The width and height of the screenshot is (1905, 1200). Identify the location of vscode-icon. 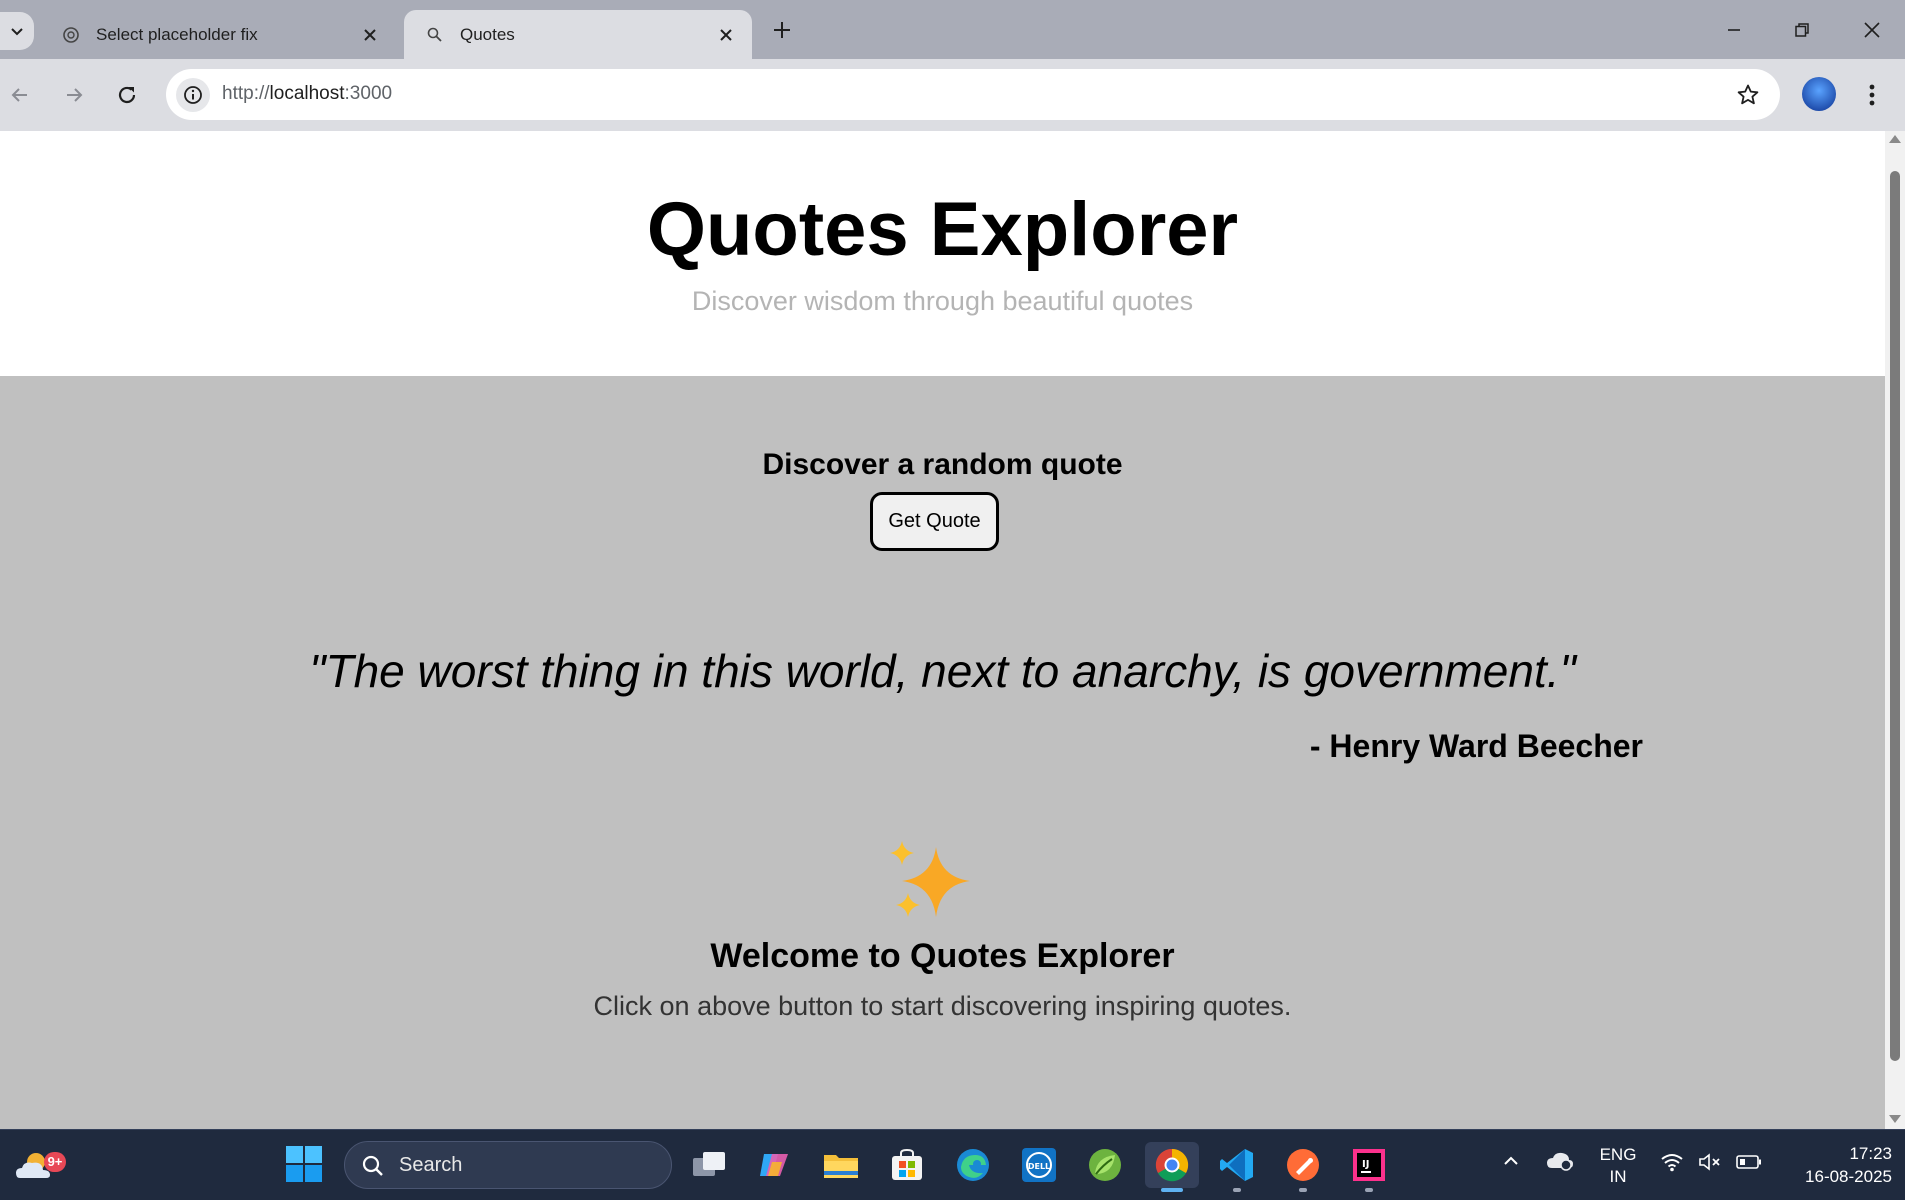
(1236, 1165).